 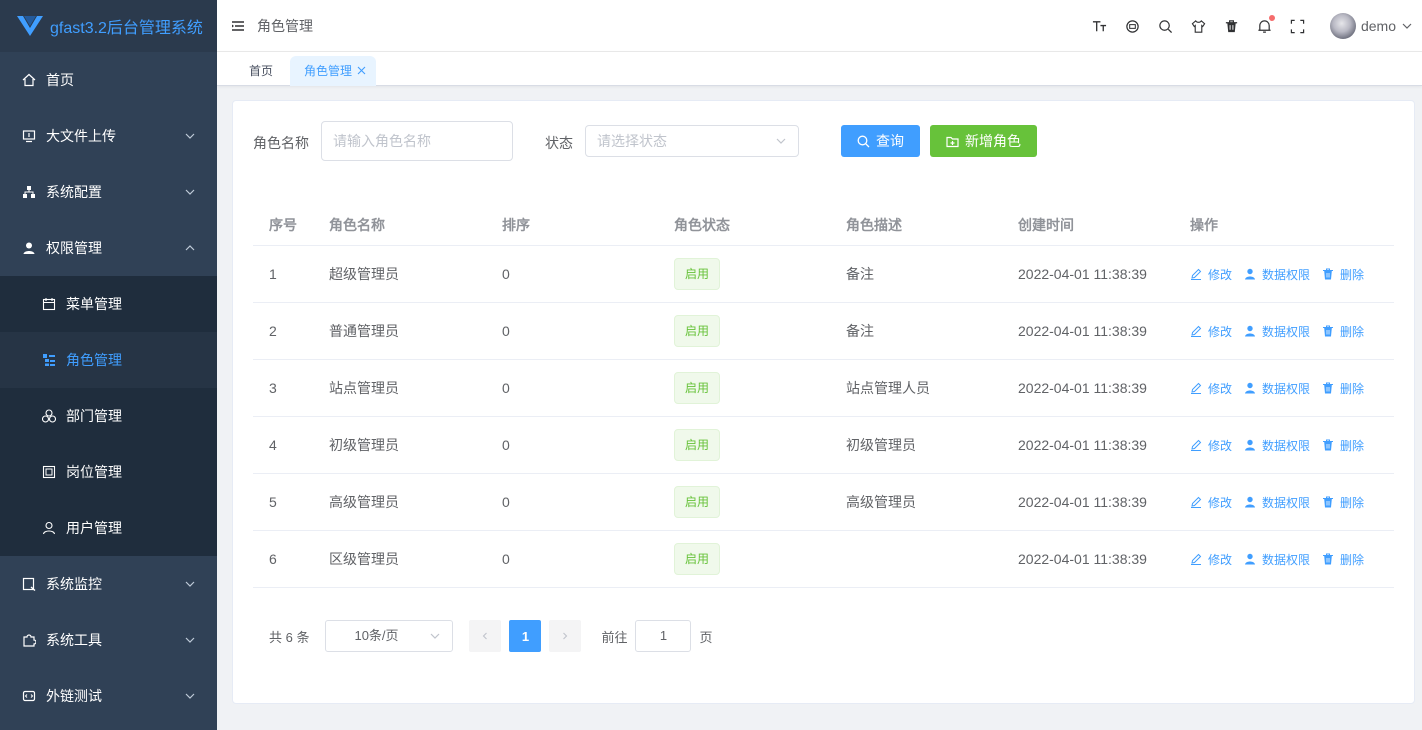 I want to click on app-logo: gfast3.2后台管理系统, so click(x=108, y=26).